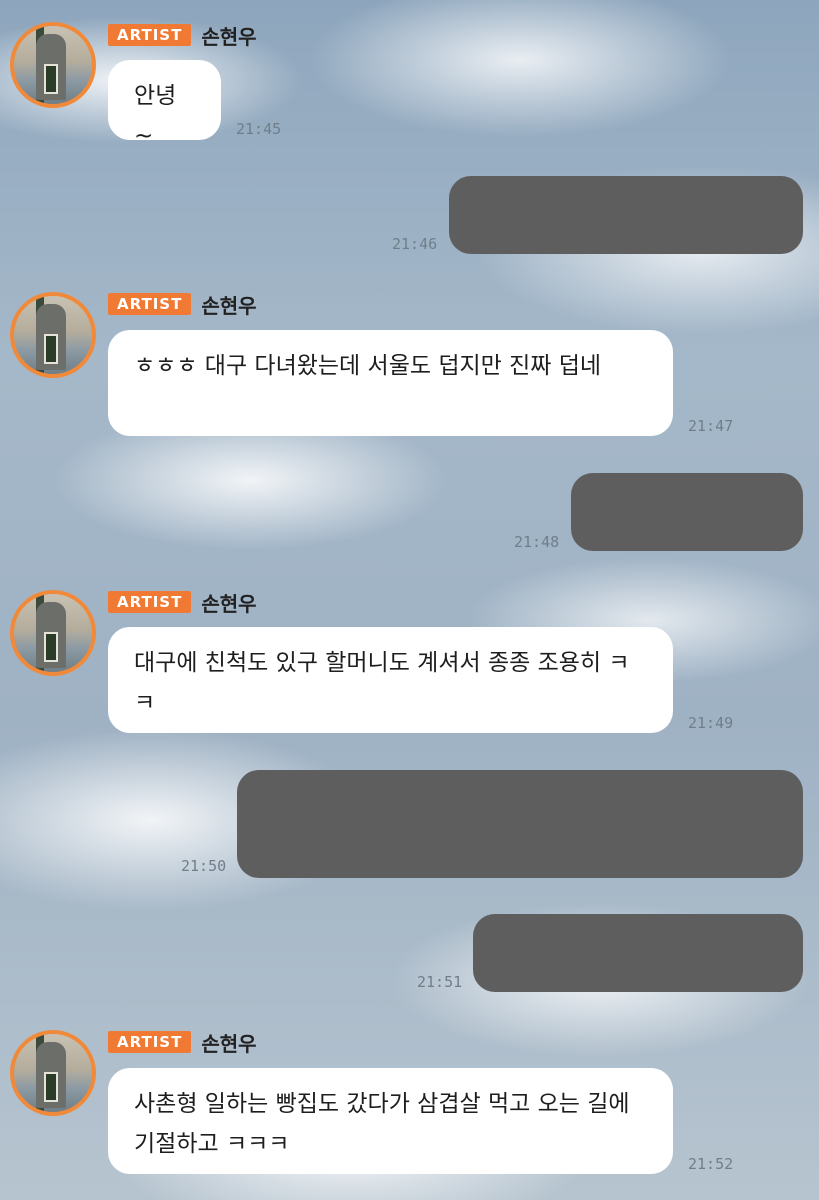 The image size is (819, 1200). What do you see at coordinates (537, 542) in the screenshot?
I see `message-time: 21:48` at bounding box center [537, 542].